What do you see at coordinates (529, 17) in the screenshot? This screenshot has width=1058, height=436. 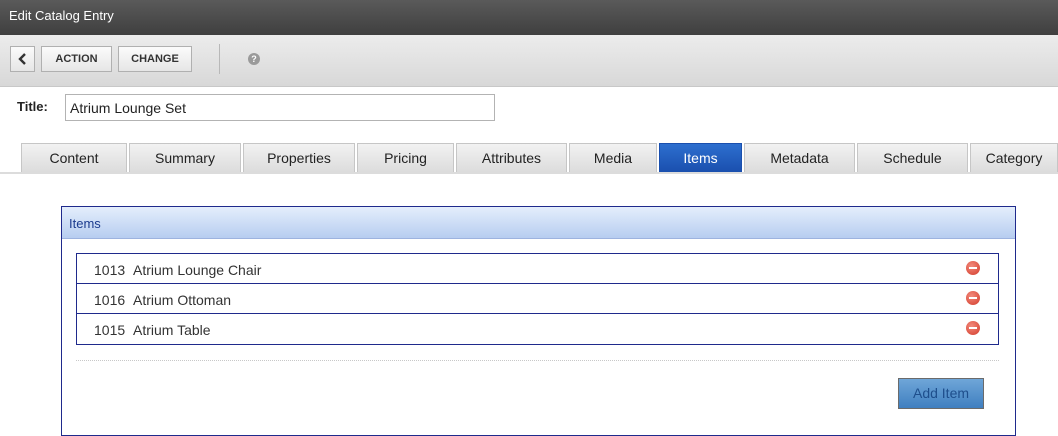 I see `window-titlebar: Edit Catalog Entry` at bounding box center [529, 17].